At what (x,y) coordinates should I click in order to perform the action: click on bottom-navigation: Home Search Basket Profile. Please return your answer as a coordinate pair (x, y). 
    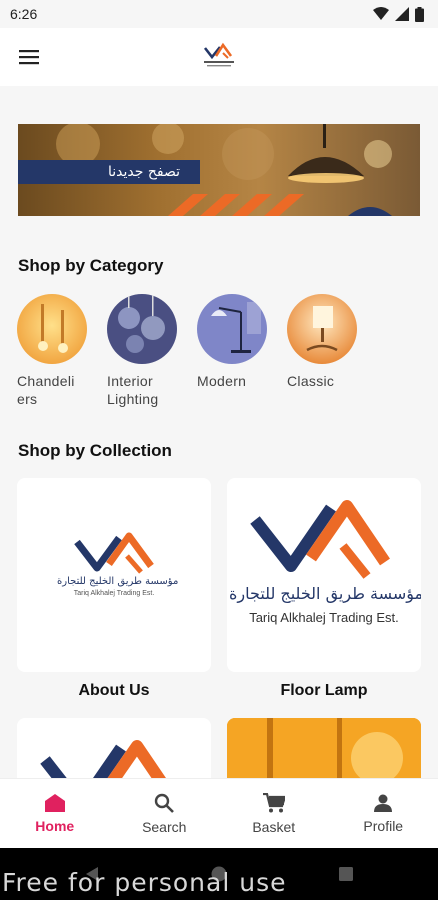
    Looking at the image, I should click on (219, 813).